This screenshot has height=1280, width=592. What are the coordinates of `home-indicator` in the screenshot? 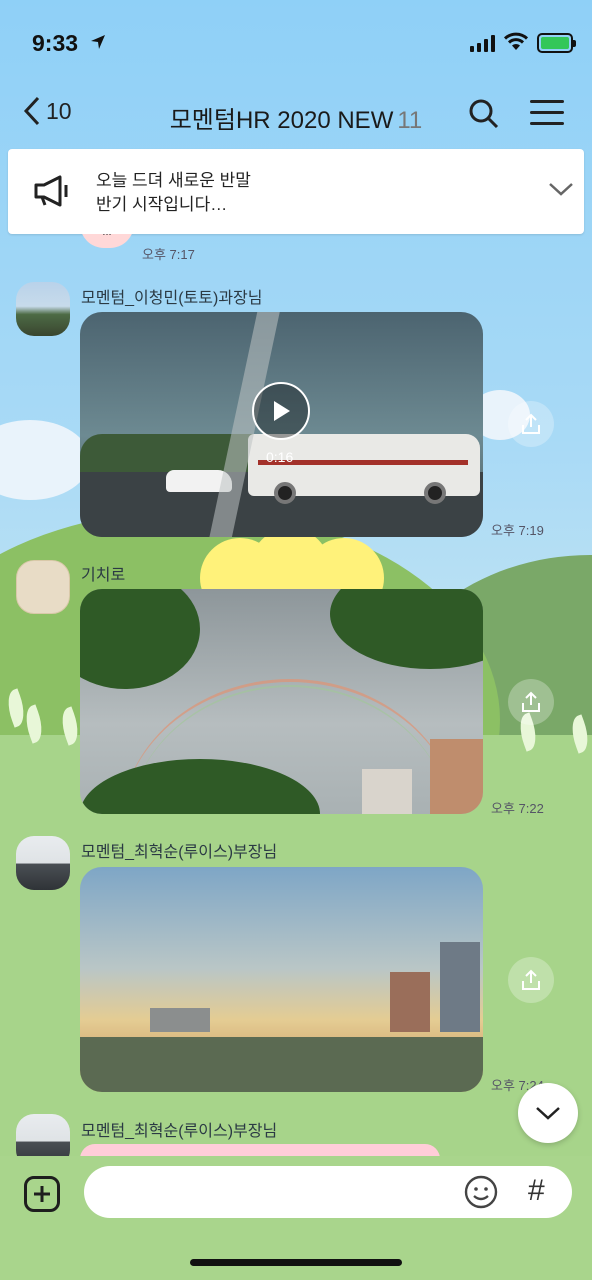 It's located at (296, 1262).